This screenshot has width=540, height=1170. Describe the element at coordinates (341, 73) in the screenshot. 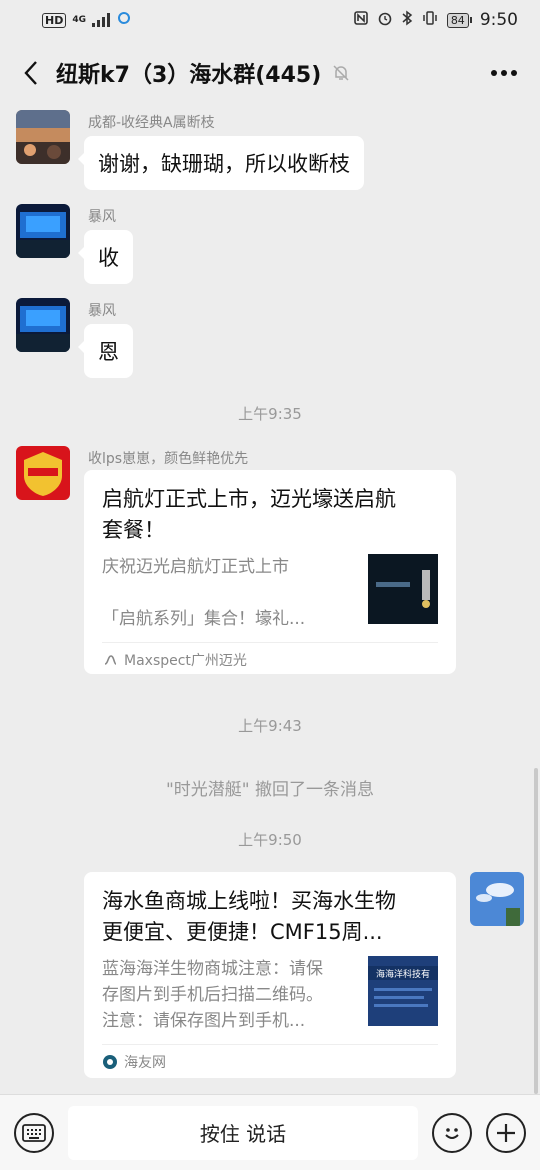

I see `mute-bell-icon` at that location.